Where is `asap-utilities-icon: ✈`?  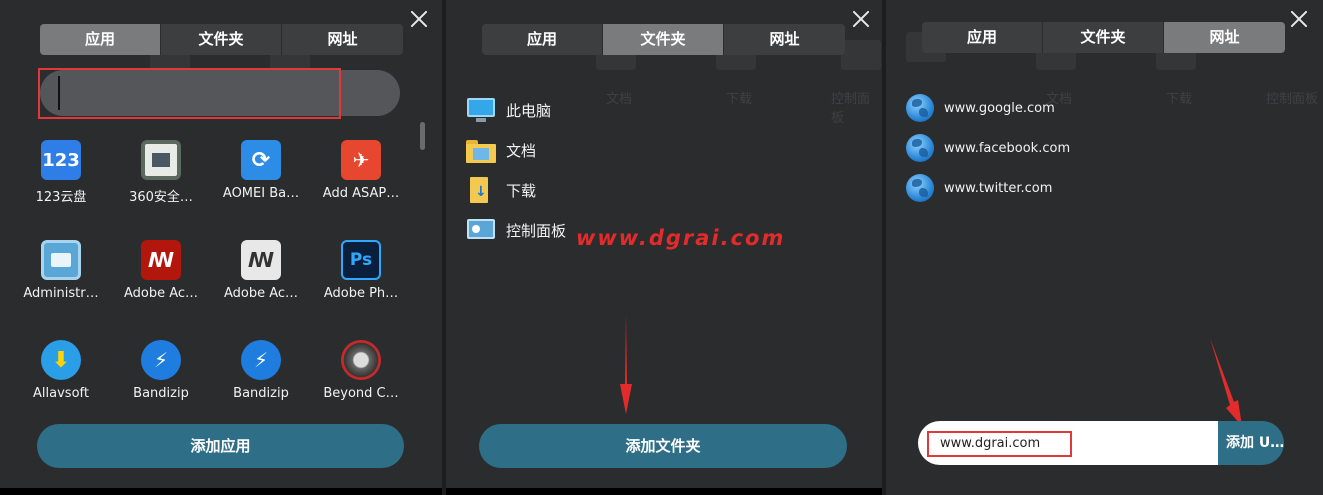
asap-utilities-icon: ✈ is located at coordinates (361, 160).